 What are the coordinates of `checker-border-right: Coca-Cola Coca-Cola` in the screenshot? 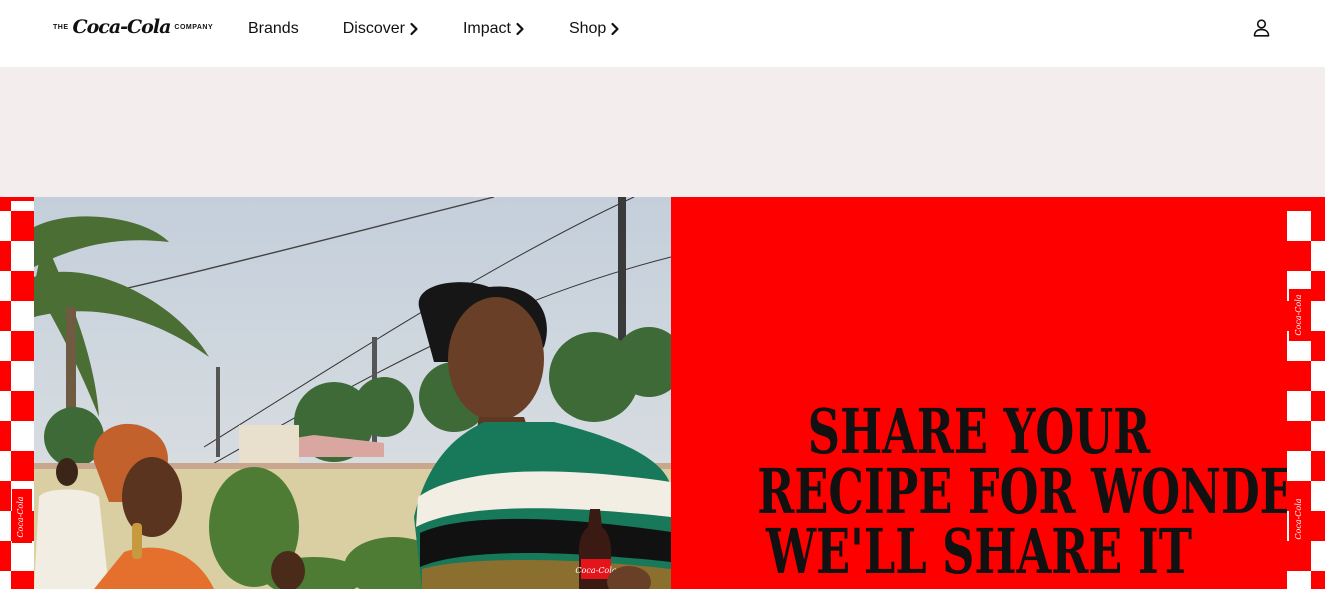 It's located at (1306, 393).